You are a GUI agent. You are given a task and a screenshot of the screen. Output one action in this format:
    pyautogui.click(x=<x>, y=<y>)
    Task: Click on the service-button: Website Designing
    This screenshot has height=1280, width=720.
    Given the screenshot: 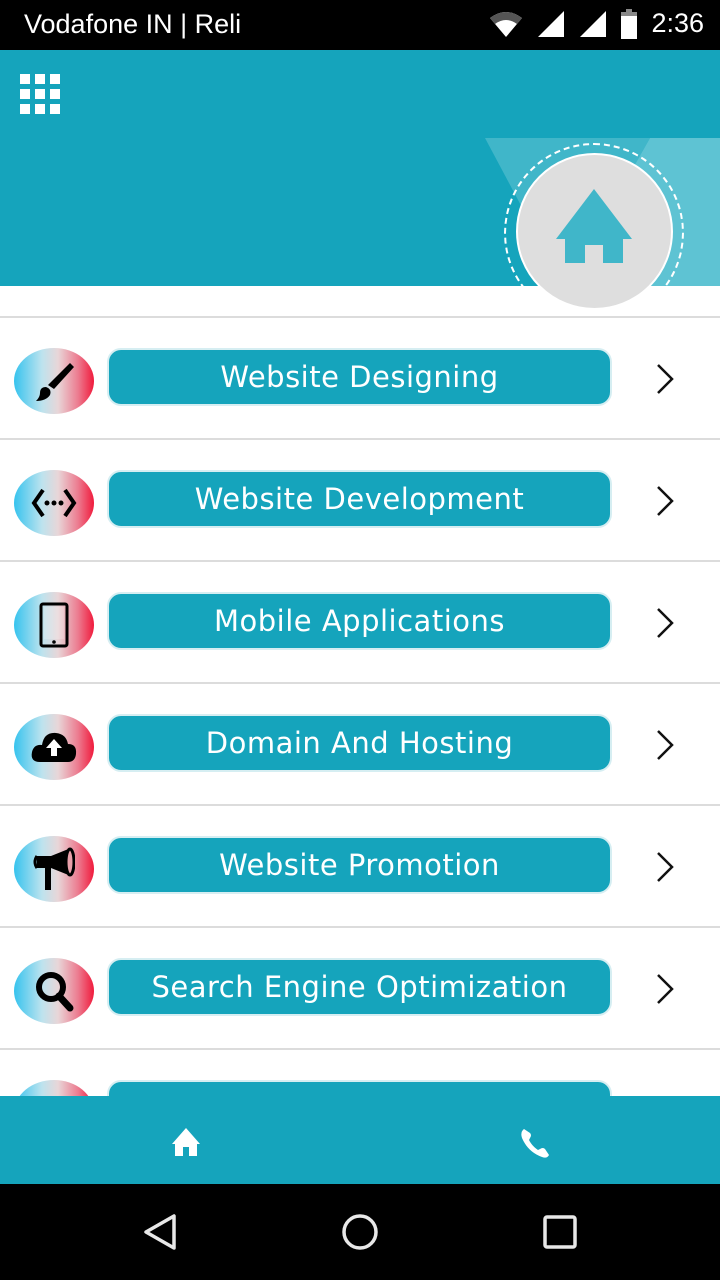 What is the action you would take?
    pyautogui.click(x=359, y=377)
    